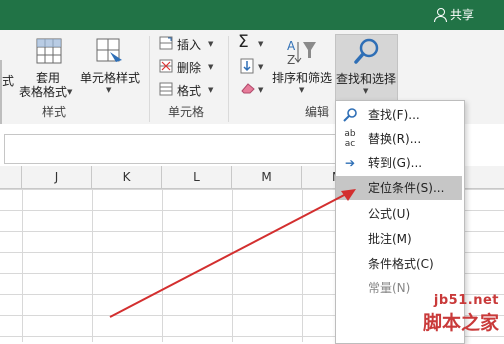 Image resolution: width=504 pixels, height=344 pixels. What do you see at coordinates (460, 323) in the screenshot?
I see `watermark-site-name: 脚本之家` at bounding box center [460, 323].